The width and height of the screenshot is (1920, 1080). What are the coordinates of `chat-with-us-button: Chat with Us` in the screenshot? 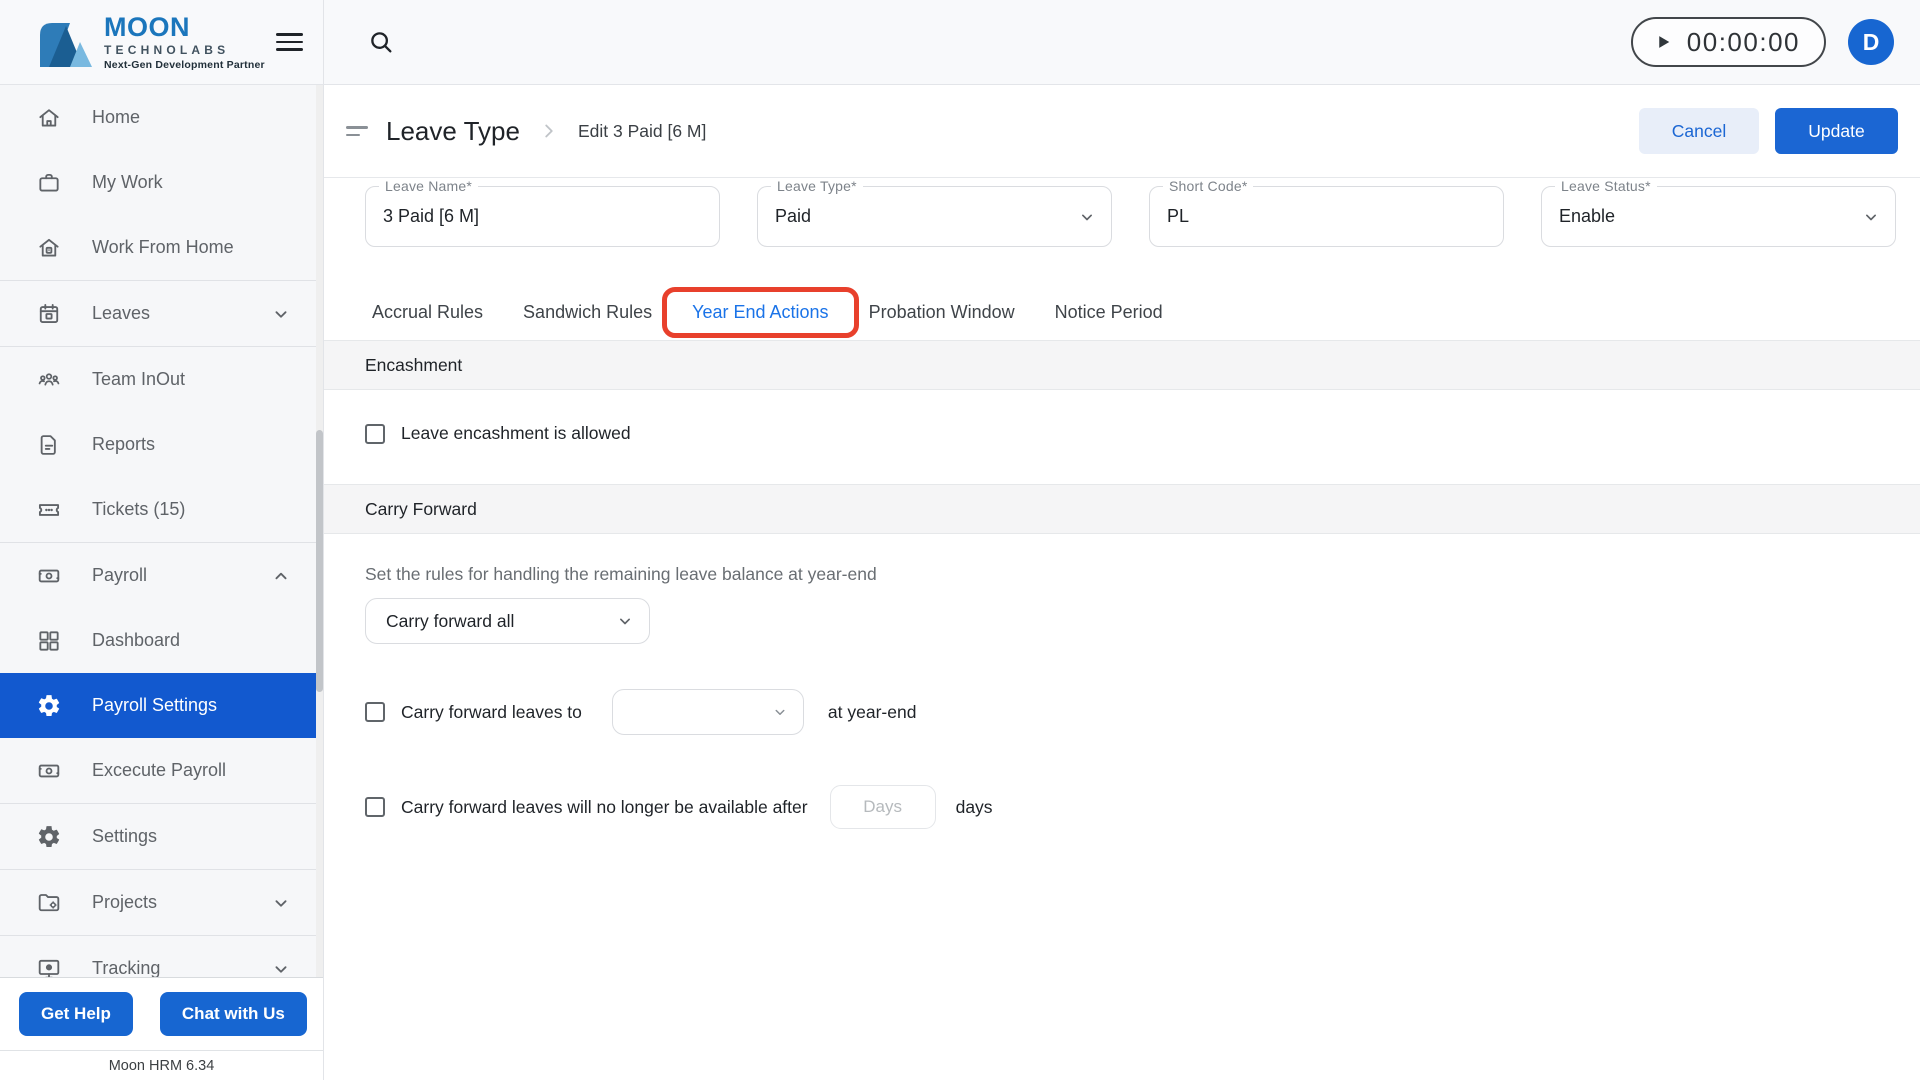 It's located at (233, 1014).